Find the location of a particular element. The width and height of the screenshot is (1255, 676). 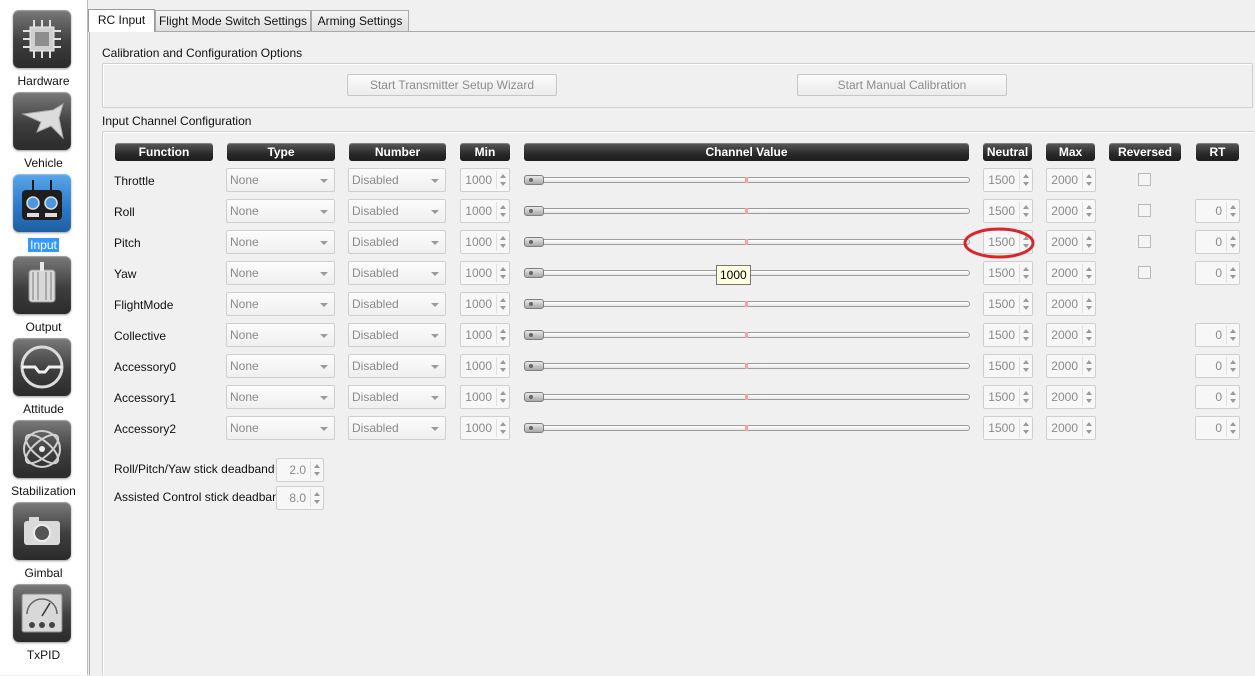

rt-spinbox-accessory2: 0 is located at coordinates (1217, 428).